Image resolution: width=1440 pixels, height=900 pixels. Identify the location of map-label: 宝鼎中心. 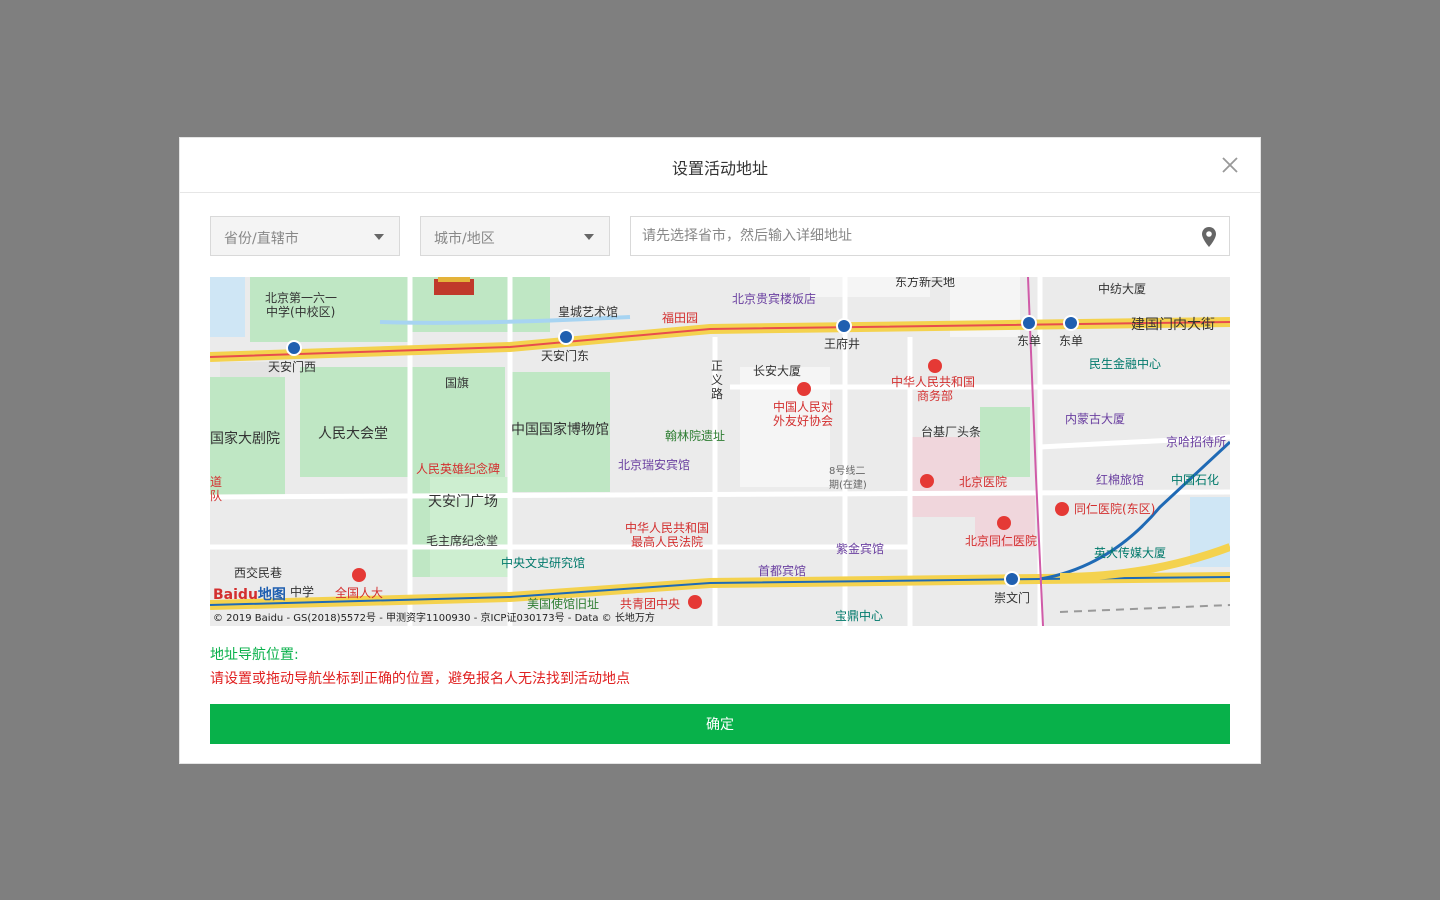
(859, 616).